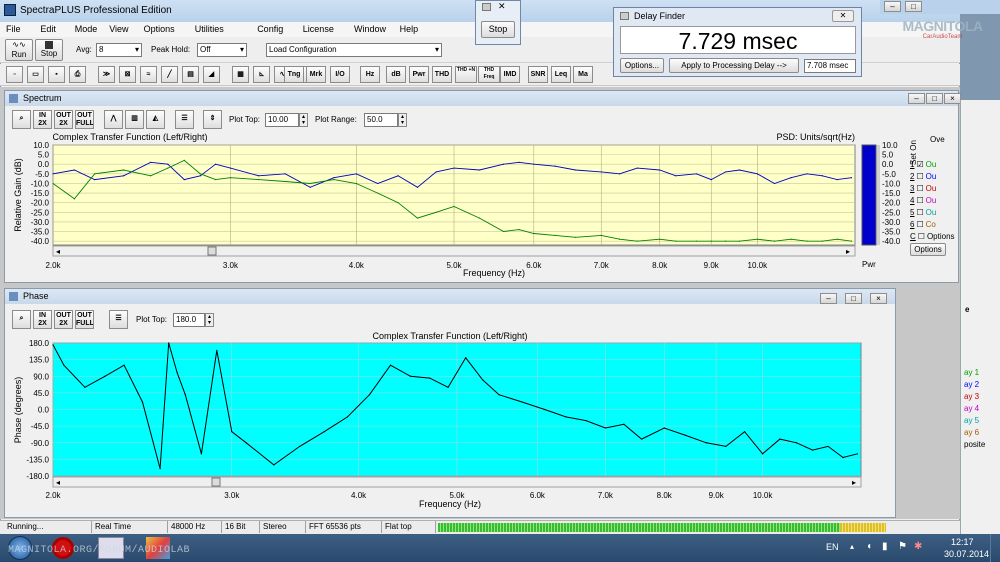 The height and width of the screenshot is (562, 1000). Describe the element at coordinates (409, 495) in the screenshot. I see `phase-x-ticks: 2.0k 3.0k 4.0k 5.0k 6.0k 7.0k 8.0k 9.0k 10.0k` at that location.